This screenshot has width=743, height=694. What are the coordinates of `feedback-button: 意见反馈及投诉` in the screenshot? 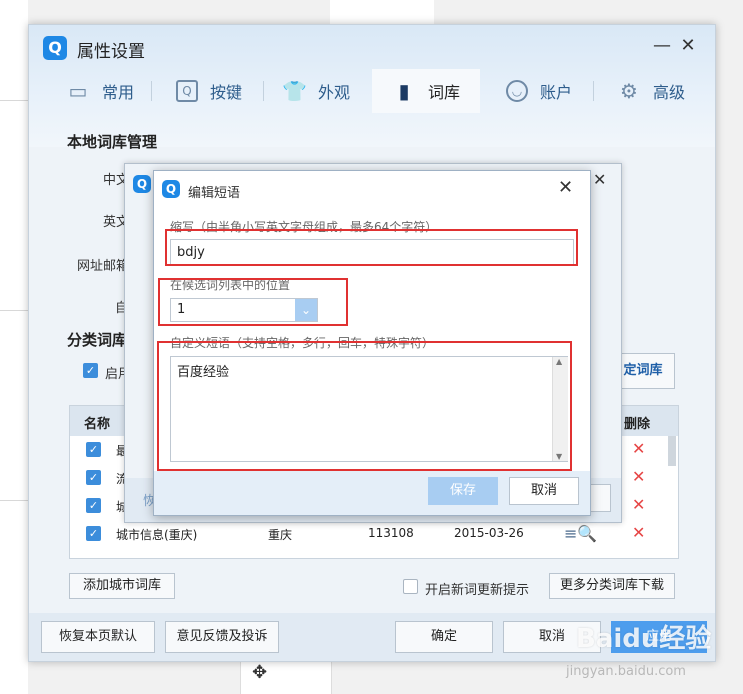 It's located at (222, 637).